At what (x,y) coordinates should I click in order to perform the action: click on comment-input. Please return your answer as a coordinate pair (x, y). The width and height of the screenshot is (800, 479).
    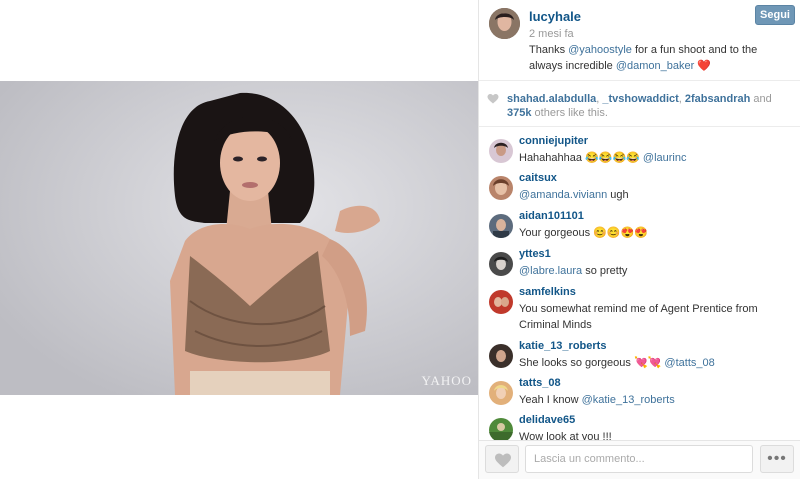
    Looking at the image, I should click on (639, 459).